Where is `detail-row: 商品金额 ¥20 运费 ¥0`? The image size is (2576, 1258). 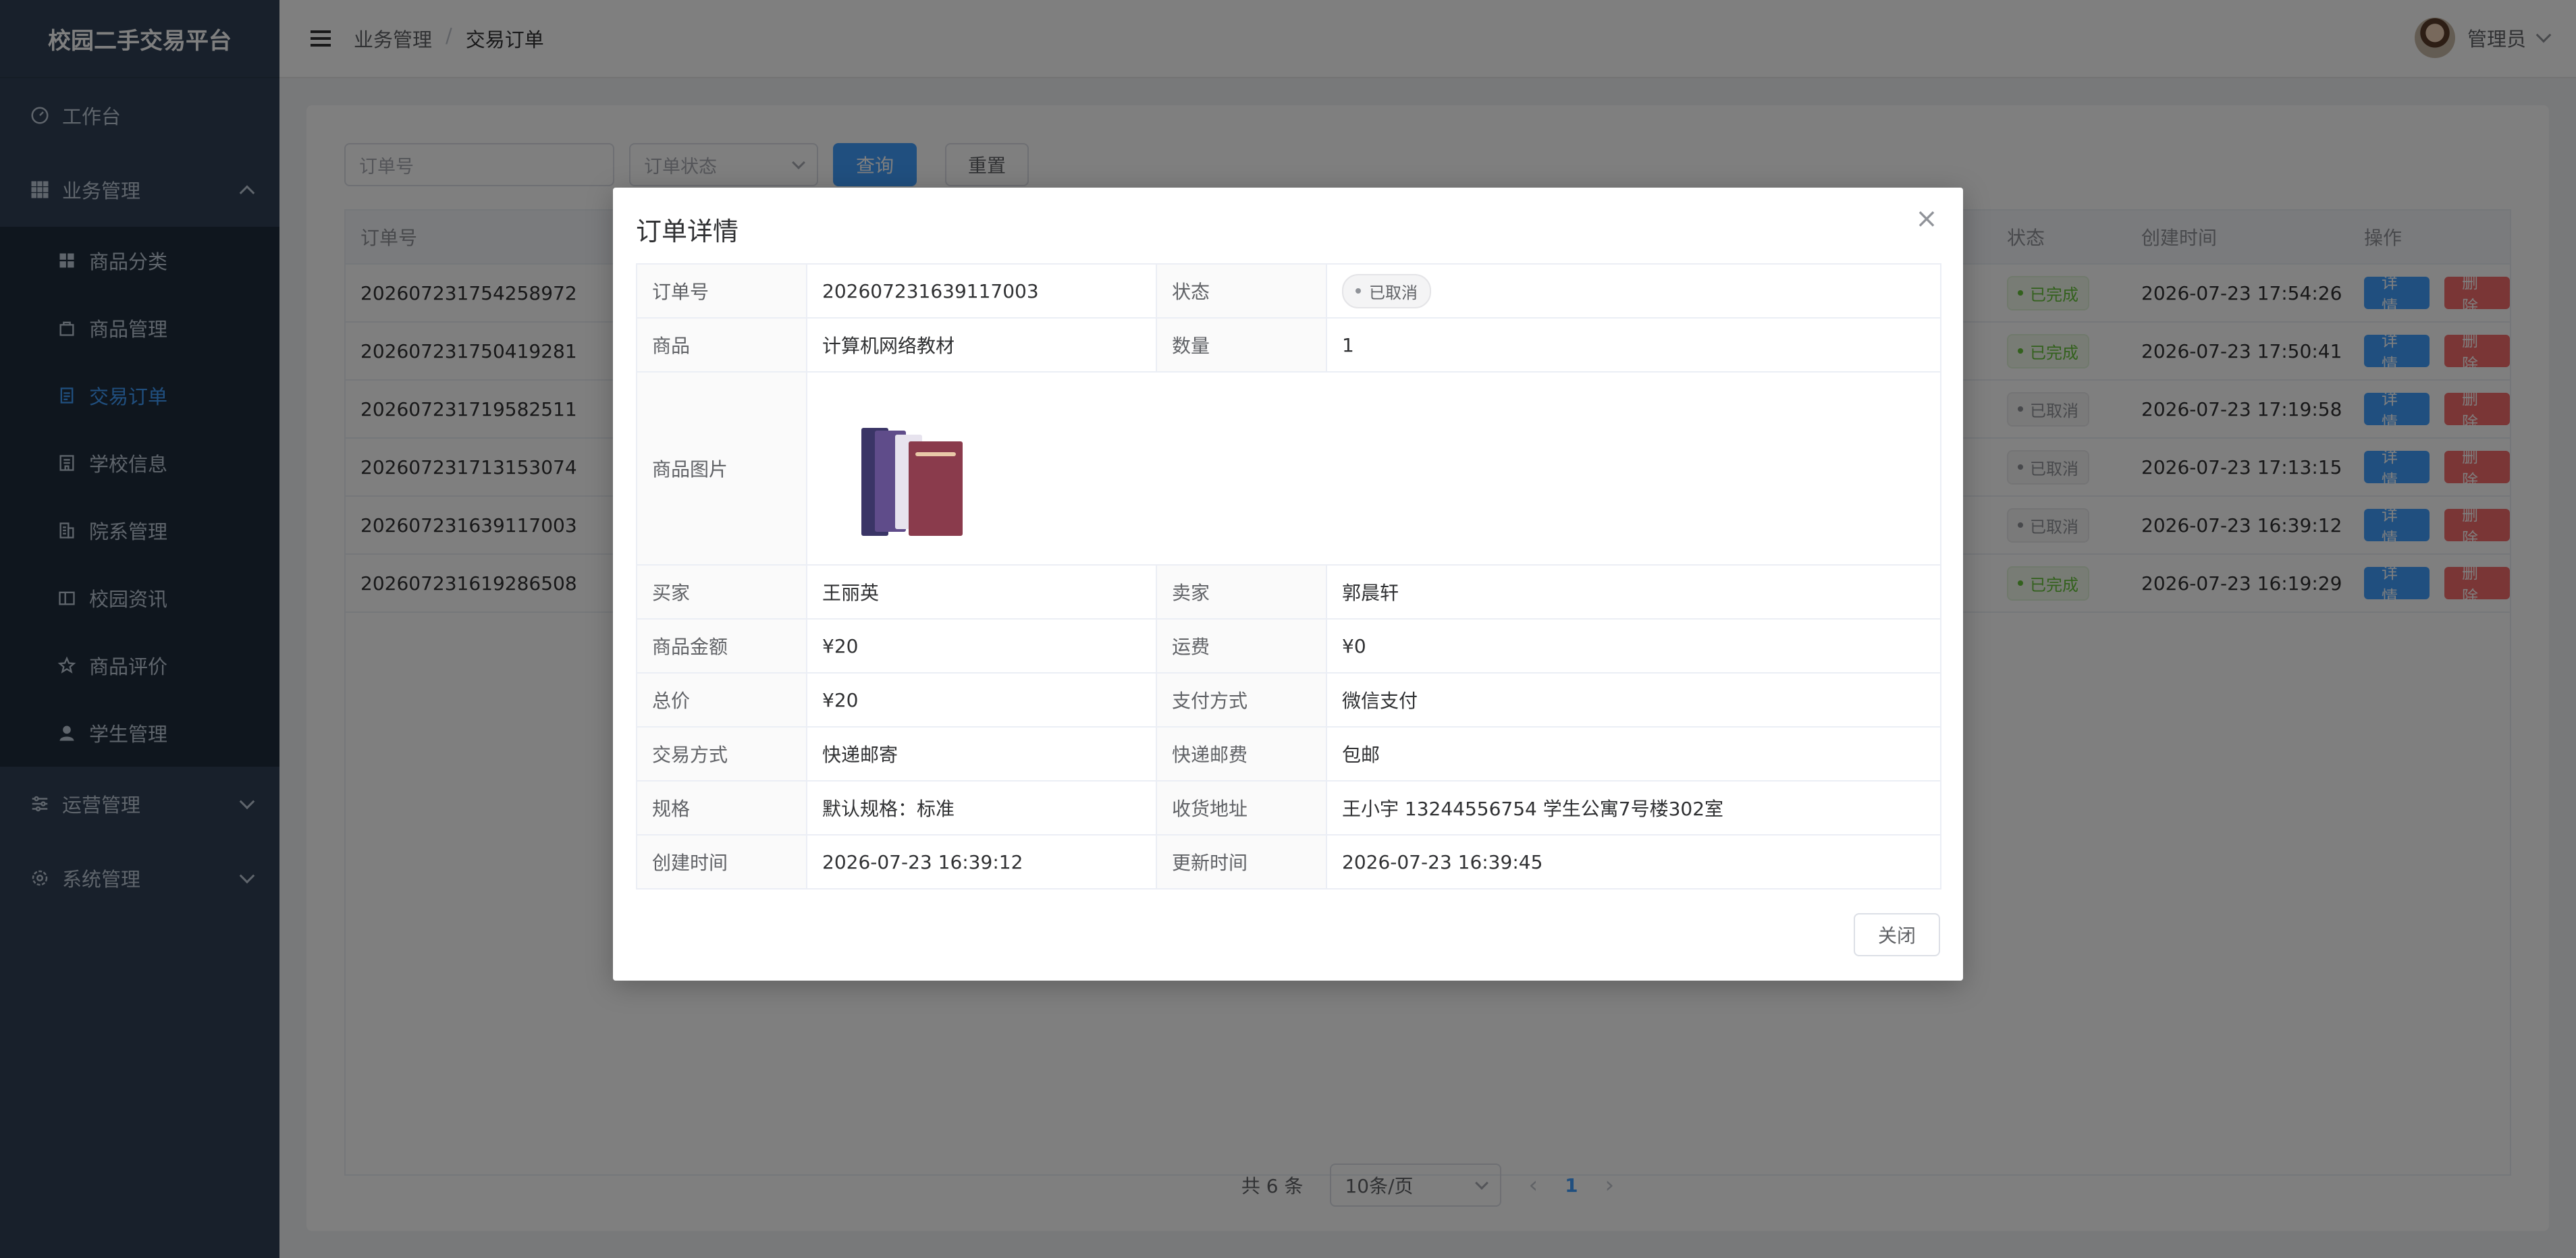 detail-row: 商品金额 ¥20 运费 ¥0 is located at coordinates (1289, 646).